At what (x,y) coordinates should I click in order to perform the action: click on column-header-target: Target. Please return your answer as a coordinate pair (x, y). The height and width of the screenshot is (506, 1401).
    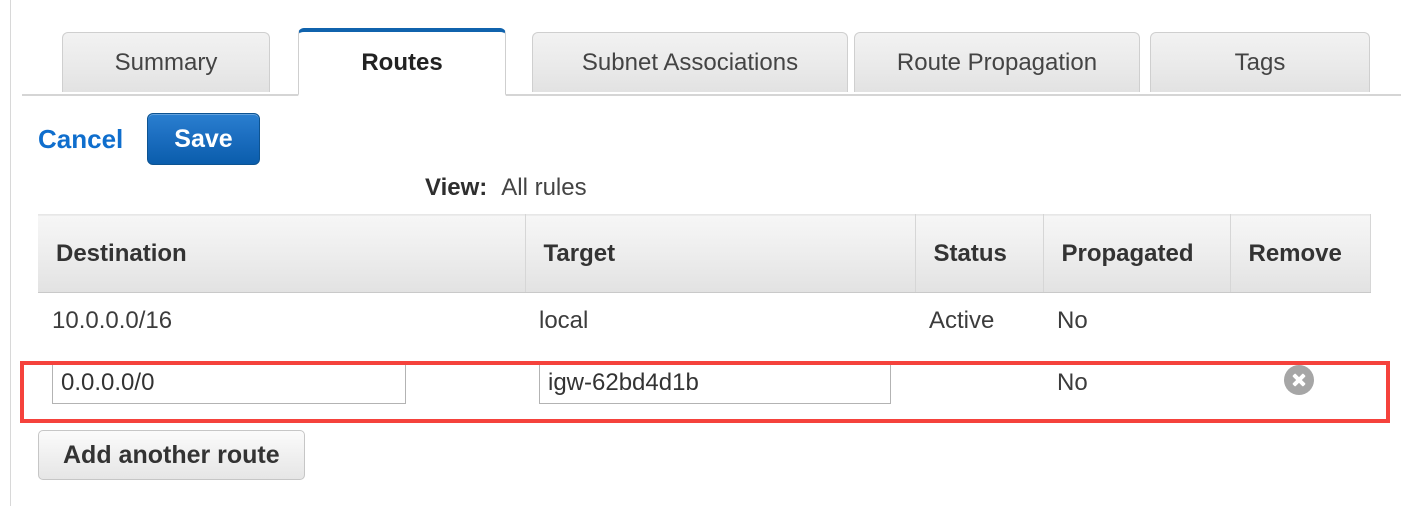
    Looking at the image, I should click on (720, 253).